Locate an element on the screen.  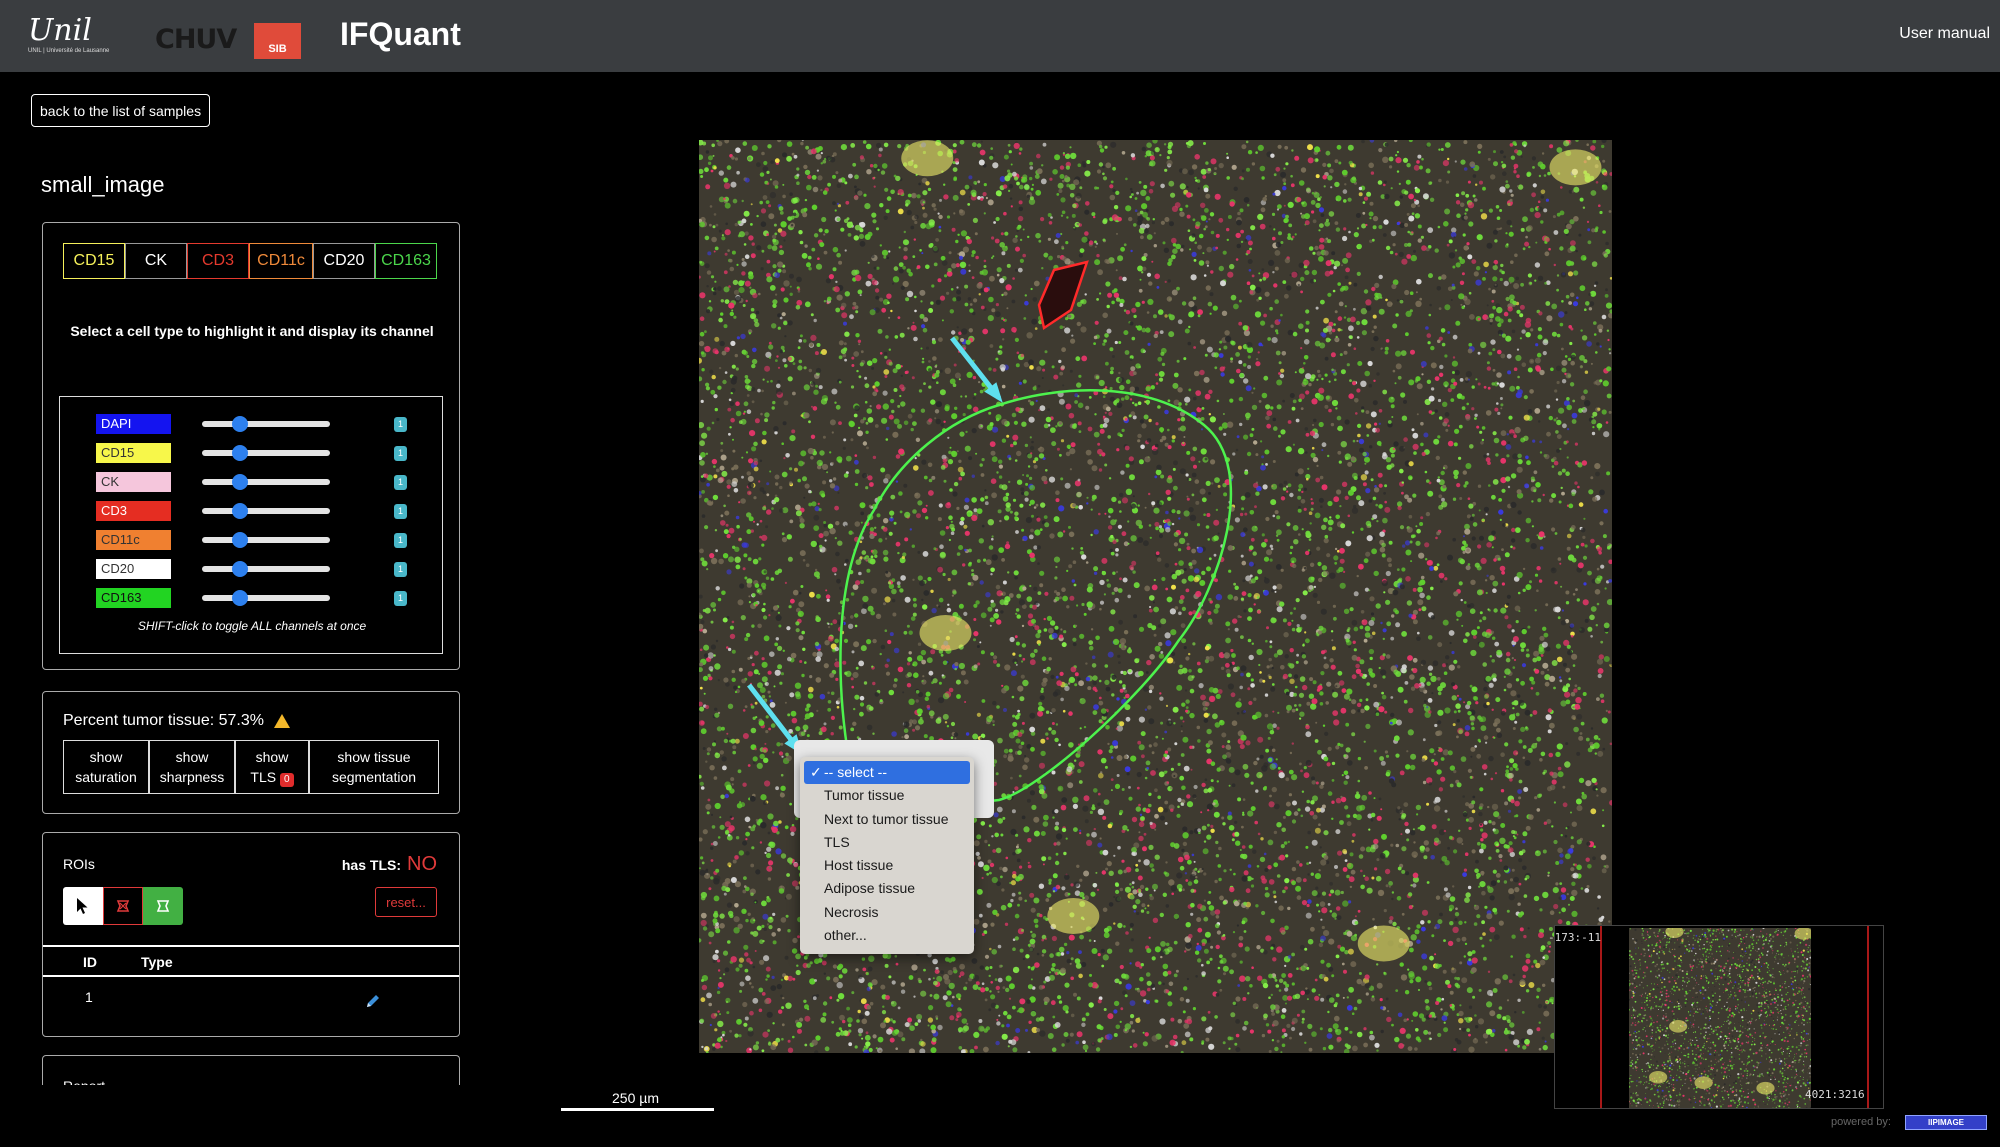
show-tls-button: show TLS 0 is located at coordinates (272, 767).